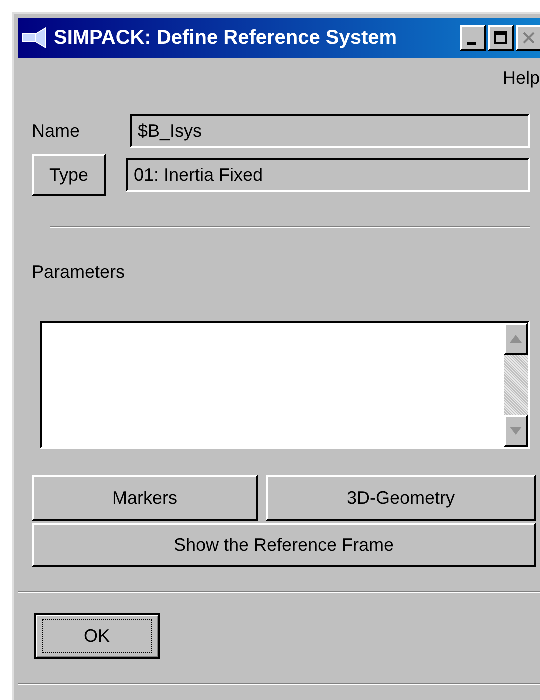  What do you see at coordinates (69, 175) in the screenshot?
I see `type-button: Type` at bounding box center [69, 175].